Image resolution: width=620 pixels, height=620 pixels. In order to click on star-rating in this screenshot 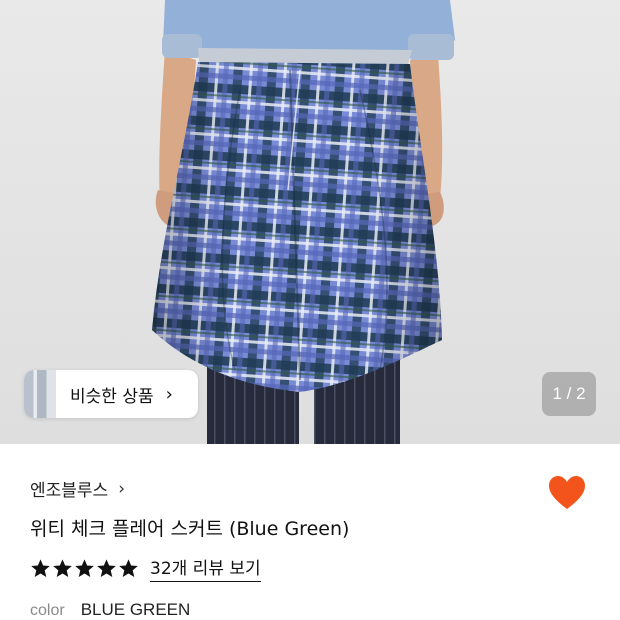, I will do `click(85, 568)`.